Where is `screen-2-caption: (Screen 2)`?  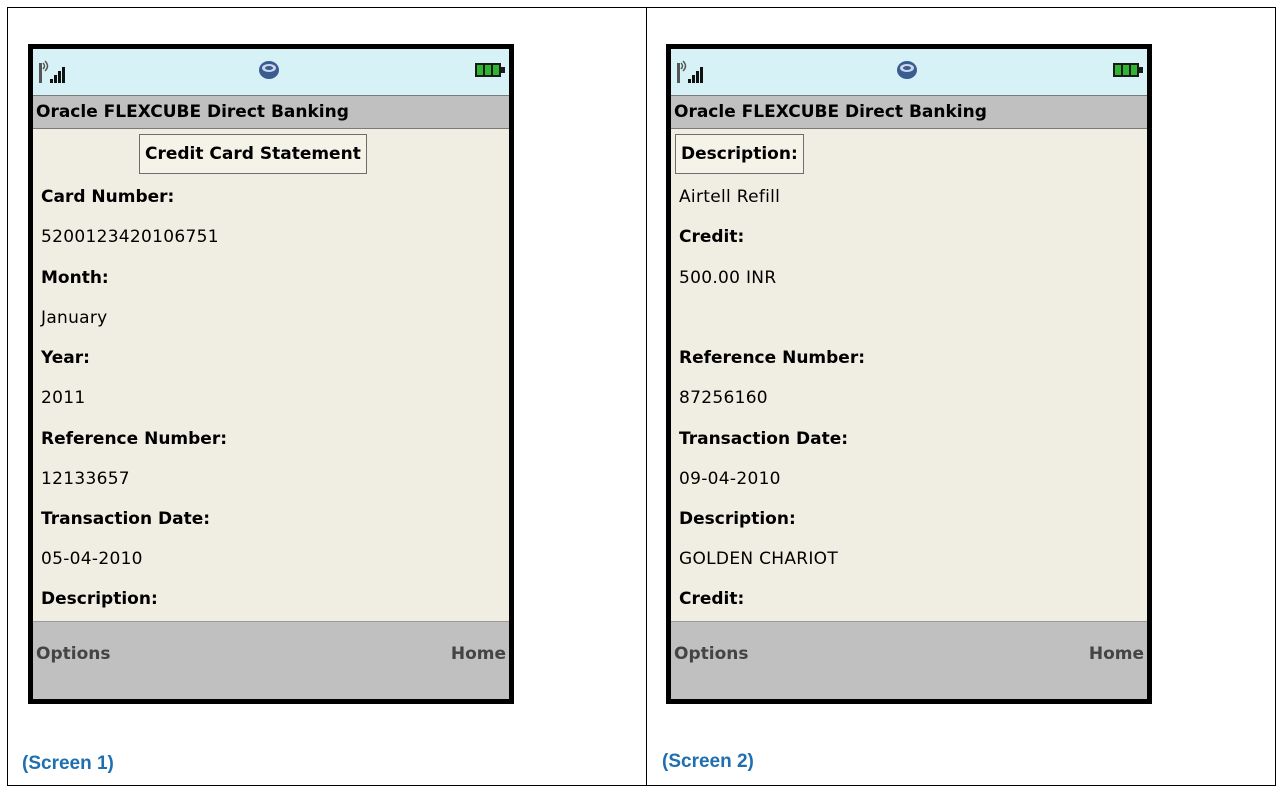 screen-2-caption: (Screen 2) is located at coordinates (708, 761).